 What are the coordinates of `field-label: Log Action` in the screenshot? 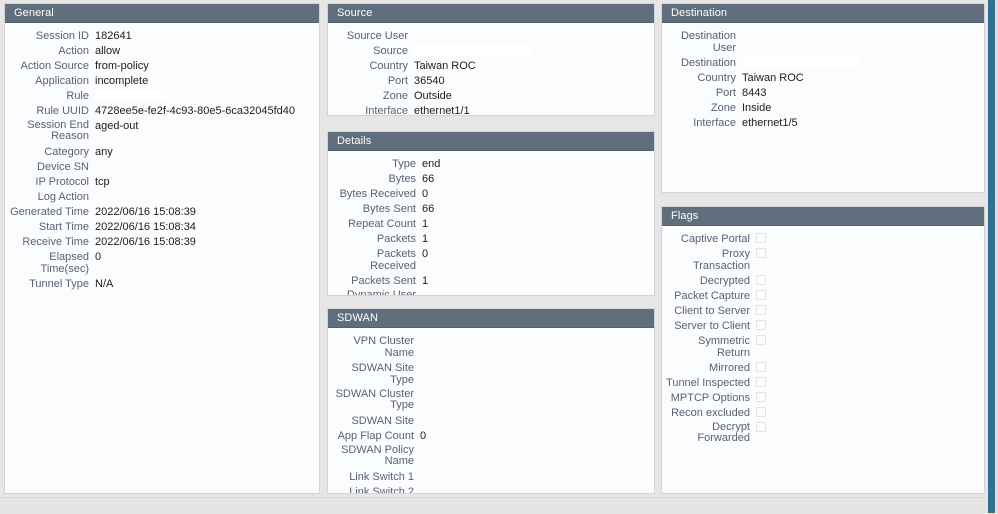 It's located at (63, 197).